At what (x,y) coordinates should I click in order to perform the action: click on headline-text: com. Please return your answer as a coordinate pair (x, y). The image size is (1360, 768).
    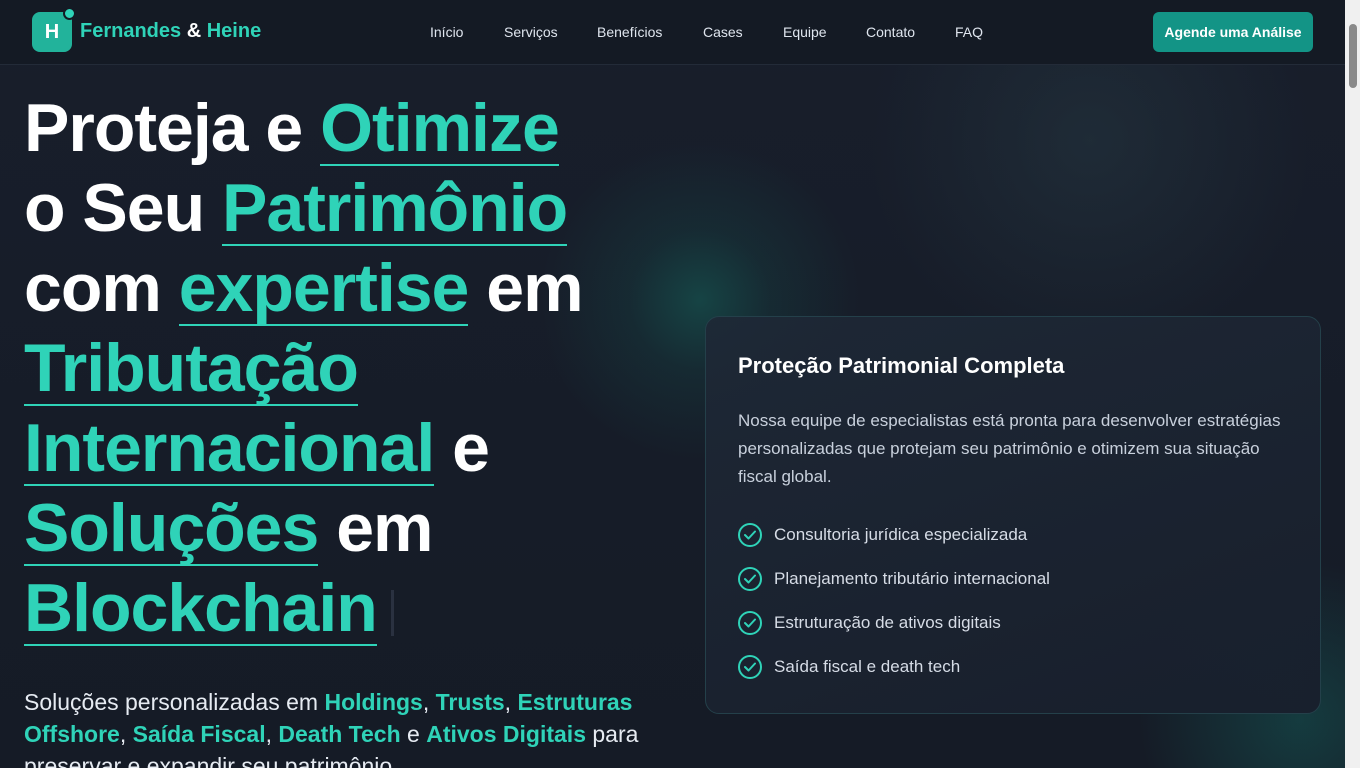
    Looking at the image, I should click on (93, 288).